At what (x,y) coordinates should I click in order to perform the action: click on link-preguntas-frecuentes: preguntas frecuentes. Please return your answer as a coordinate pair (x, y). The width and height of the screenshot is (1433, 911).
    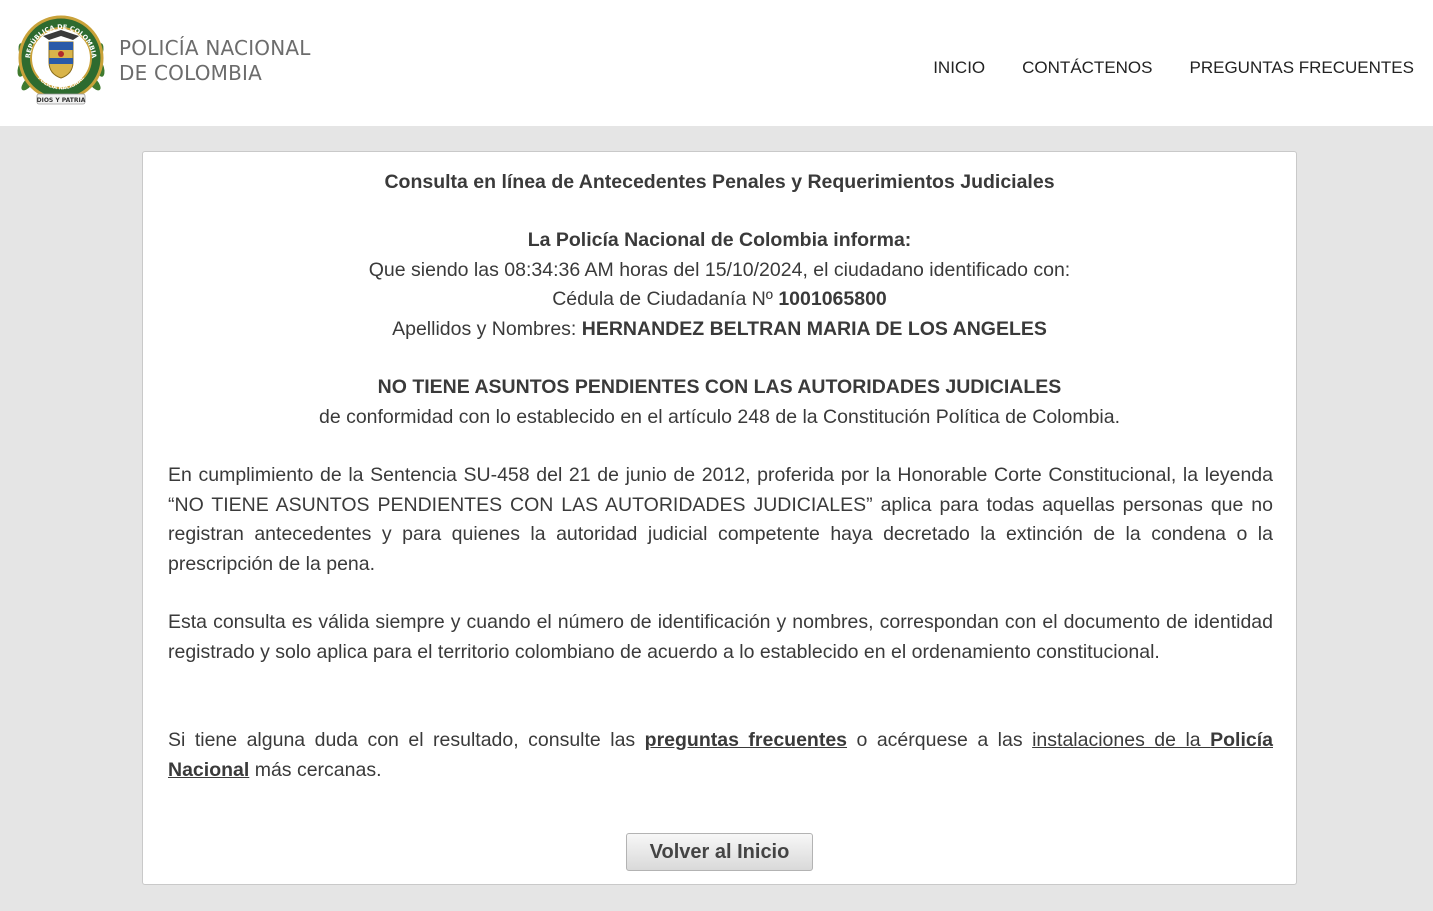
    Looking at the image, I should click on (746, 740).